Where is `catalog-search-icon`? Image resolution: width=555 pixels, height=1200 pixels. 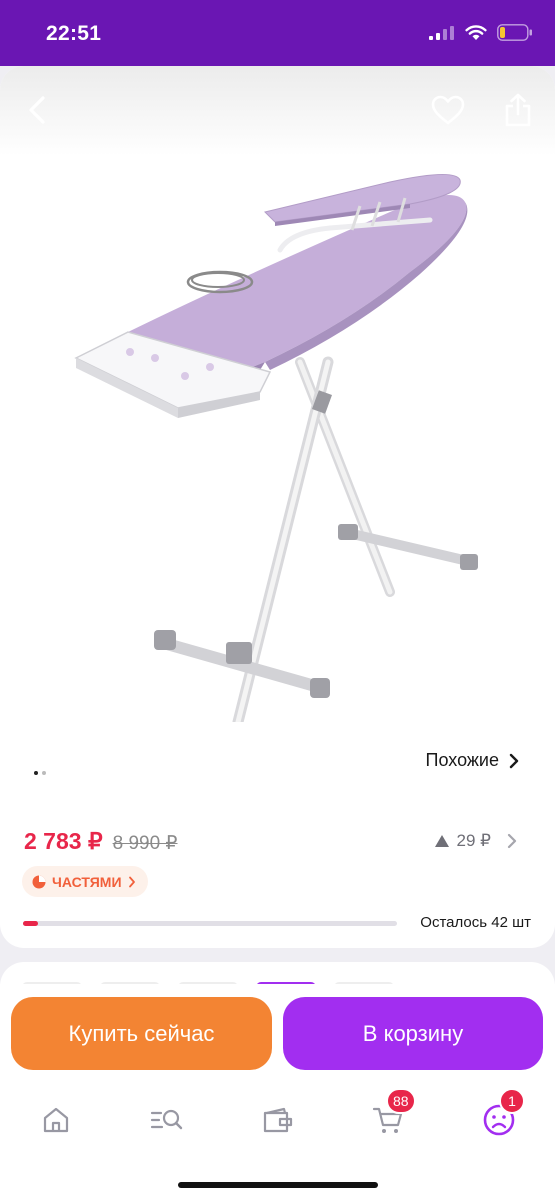 catalog-search-icon is located at coordinates (166, 1119).